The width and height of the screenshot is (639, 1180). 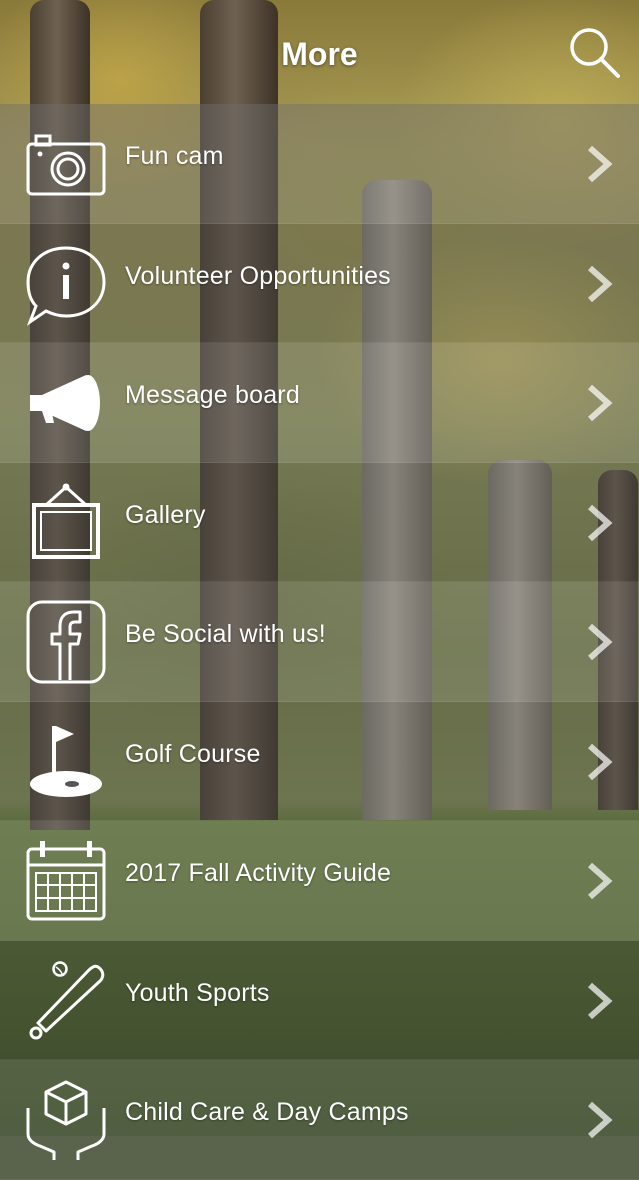 What do you see at coordinates (66, 403) in the screenshot?
I see `megaphone-icon` at bounding box center [66, 403].